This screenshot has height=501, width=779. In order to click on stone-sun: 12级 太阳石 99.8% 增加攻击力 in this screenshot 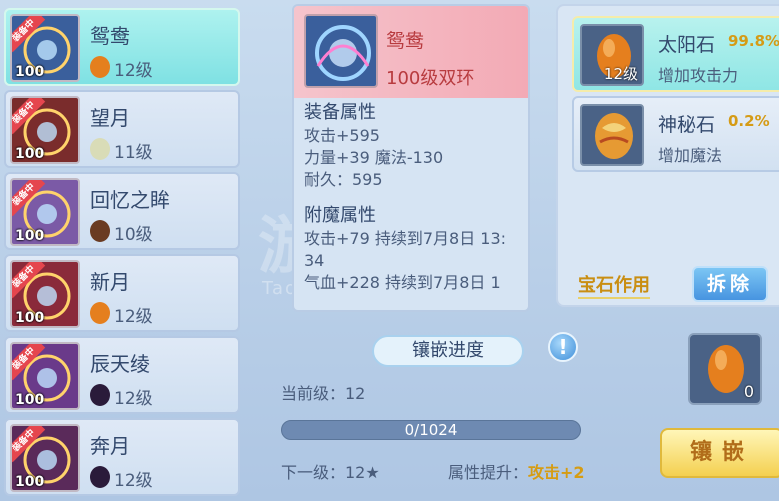, I will do `click(675, 54)`.